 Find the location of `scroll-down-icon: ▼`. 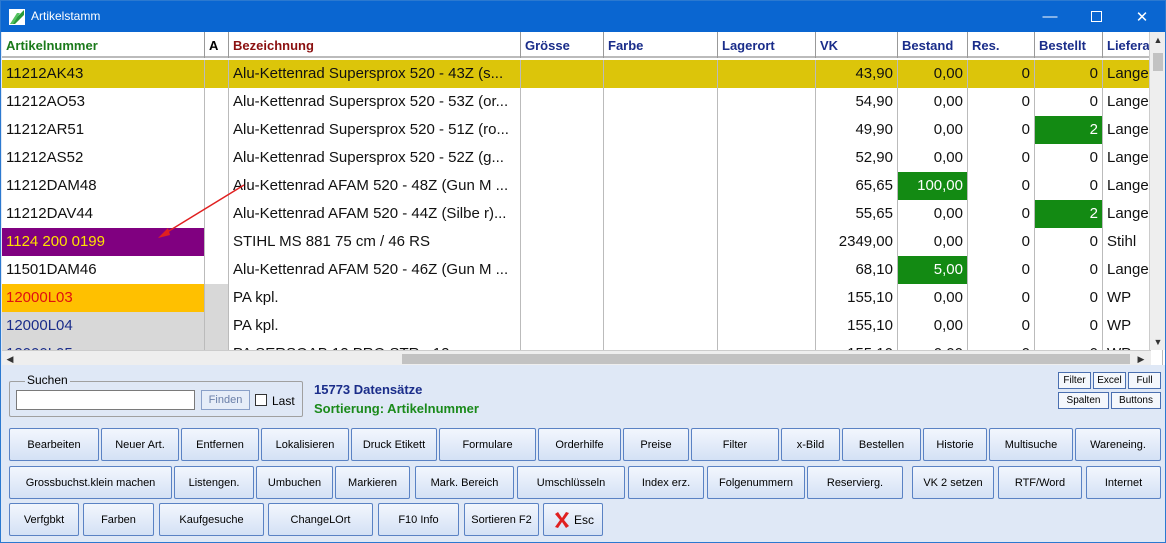

scroll-down-icon: ▼ is located at coordinates (1157, 342).